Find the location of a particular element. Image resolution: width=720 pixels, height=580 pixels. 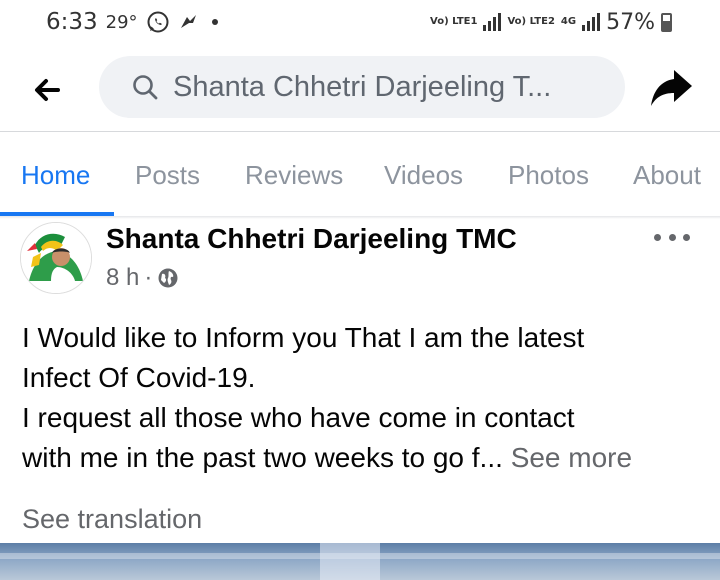

see-more-link: See more is located at coordinates (571, 457).